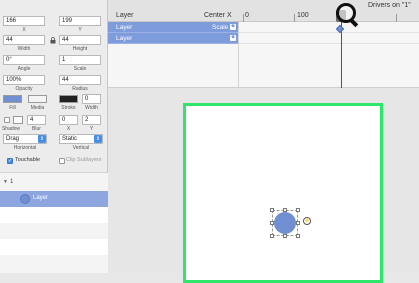  Describe the element at coordinates (263, 11) in the screenshot. I see `drivers-header: Drivers on "1" Layer Center X 0 100` at that location.